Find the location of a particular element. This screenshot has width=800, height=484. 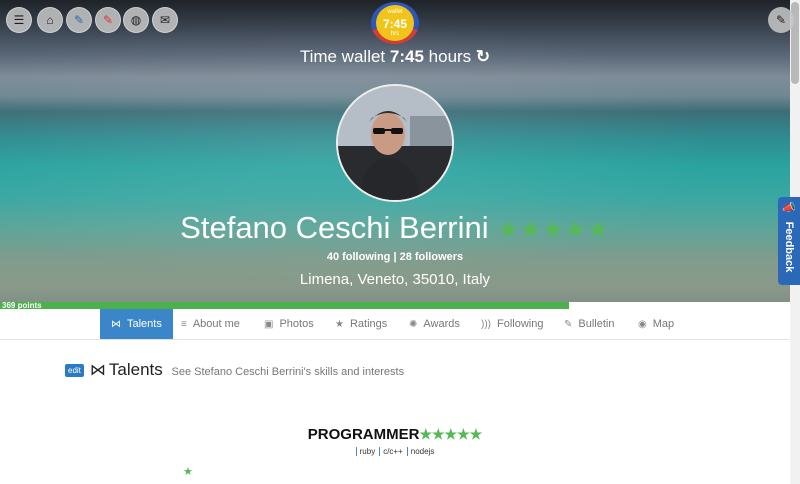

tab-ratings: ★ Ratings is located at coordinates (361, 324).